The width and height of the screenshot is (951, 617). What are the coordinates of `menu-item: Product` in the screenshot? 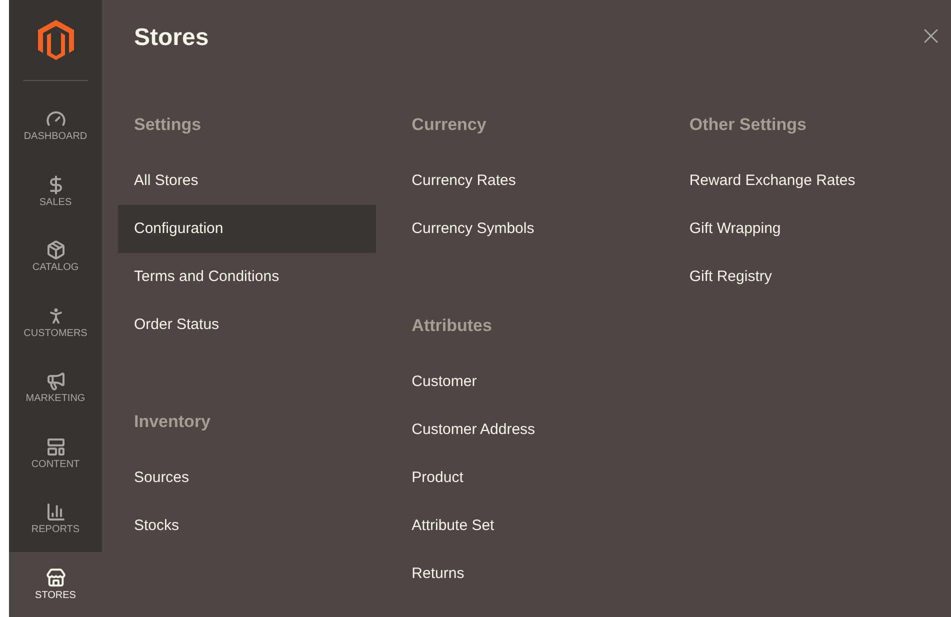 It's located at (525, 478).